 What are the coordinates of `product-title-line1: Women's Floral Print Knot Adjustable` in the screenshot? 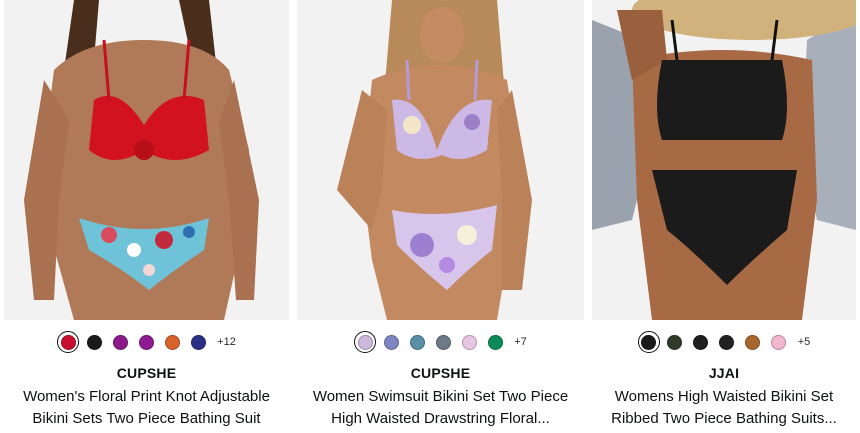 It's located at (146, 397).